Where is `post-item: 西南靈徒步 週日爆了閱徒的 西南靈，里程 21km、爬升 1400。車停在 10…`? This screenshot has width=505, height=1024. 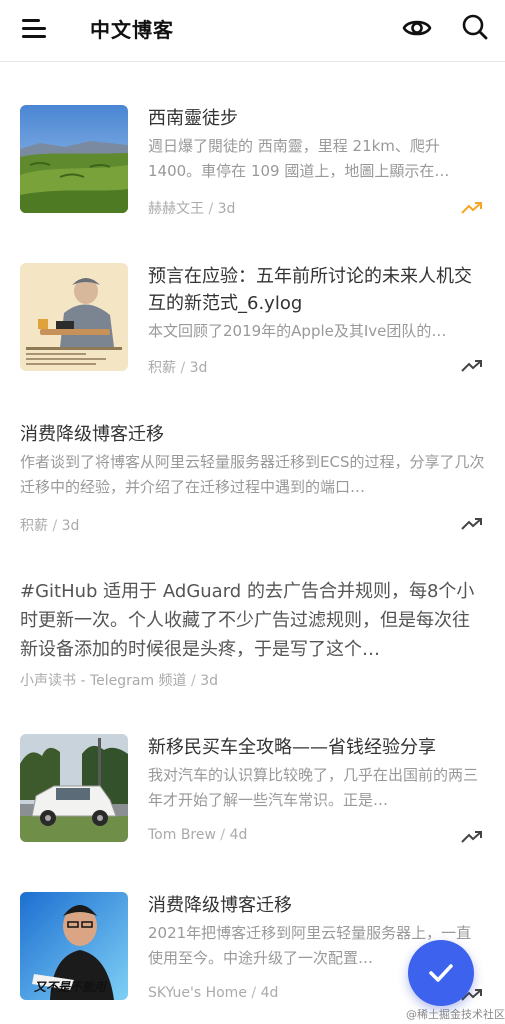
post-item: 西南靈徒步 週日爆了閱徒的 西南靈，里程 21km、爬升 1400。車停在 10… is located at coordinates (252, 161).